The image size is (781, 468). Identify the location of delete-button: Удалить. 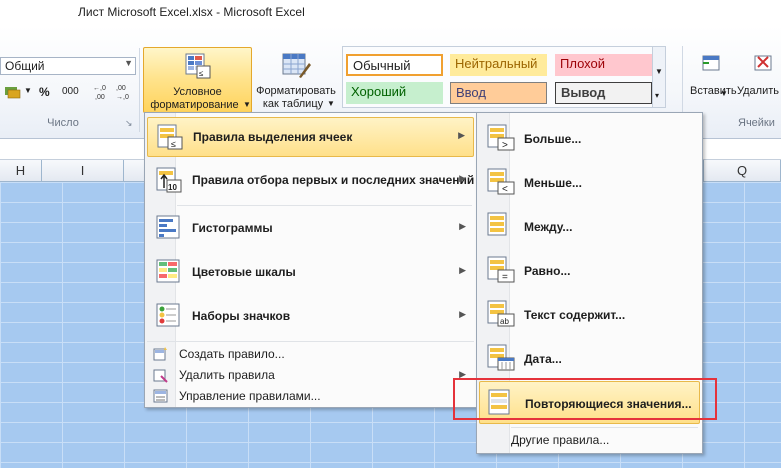
(759, 77).